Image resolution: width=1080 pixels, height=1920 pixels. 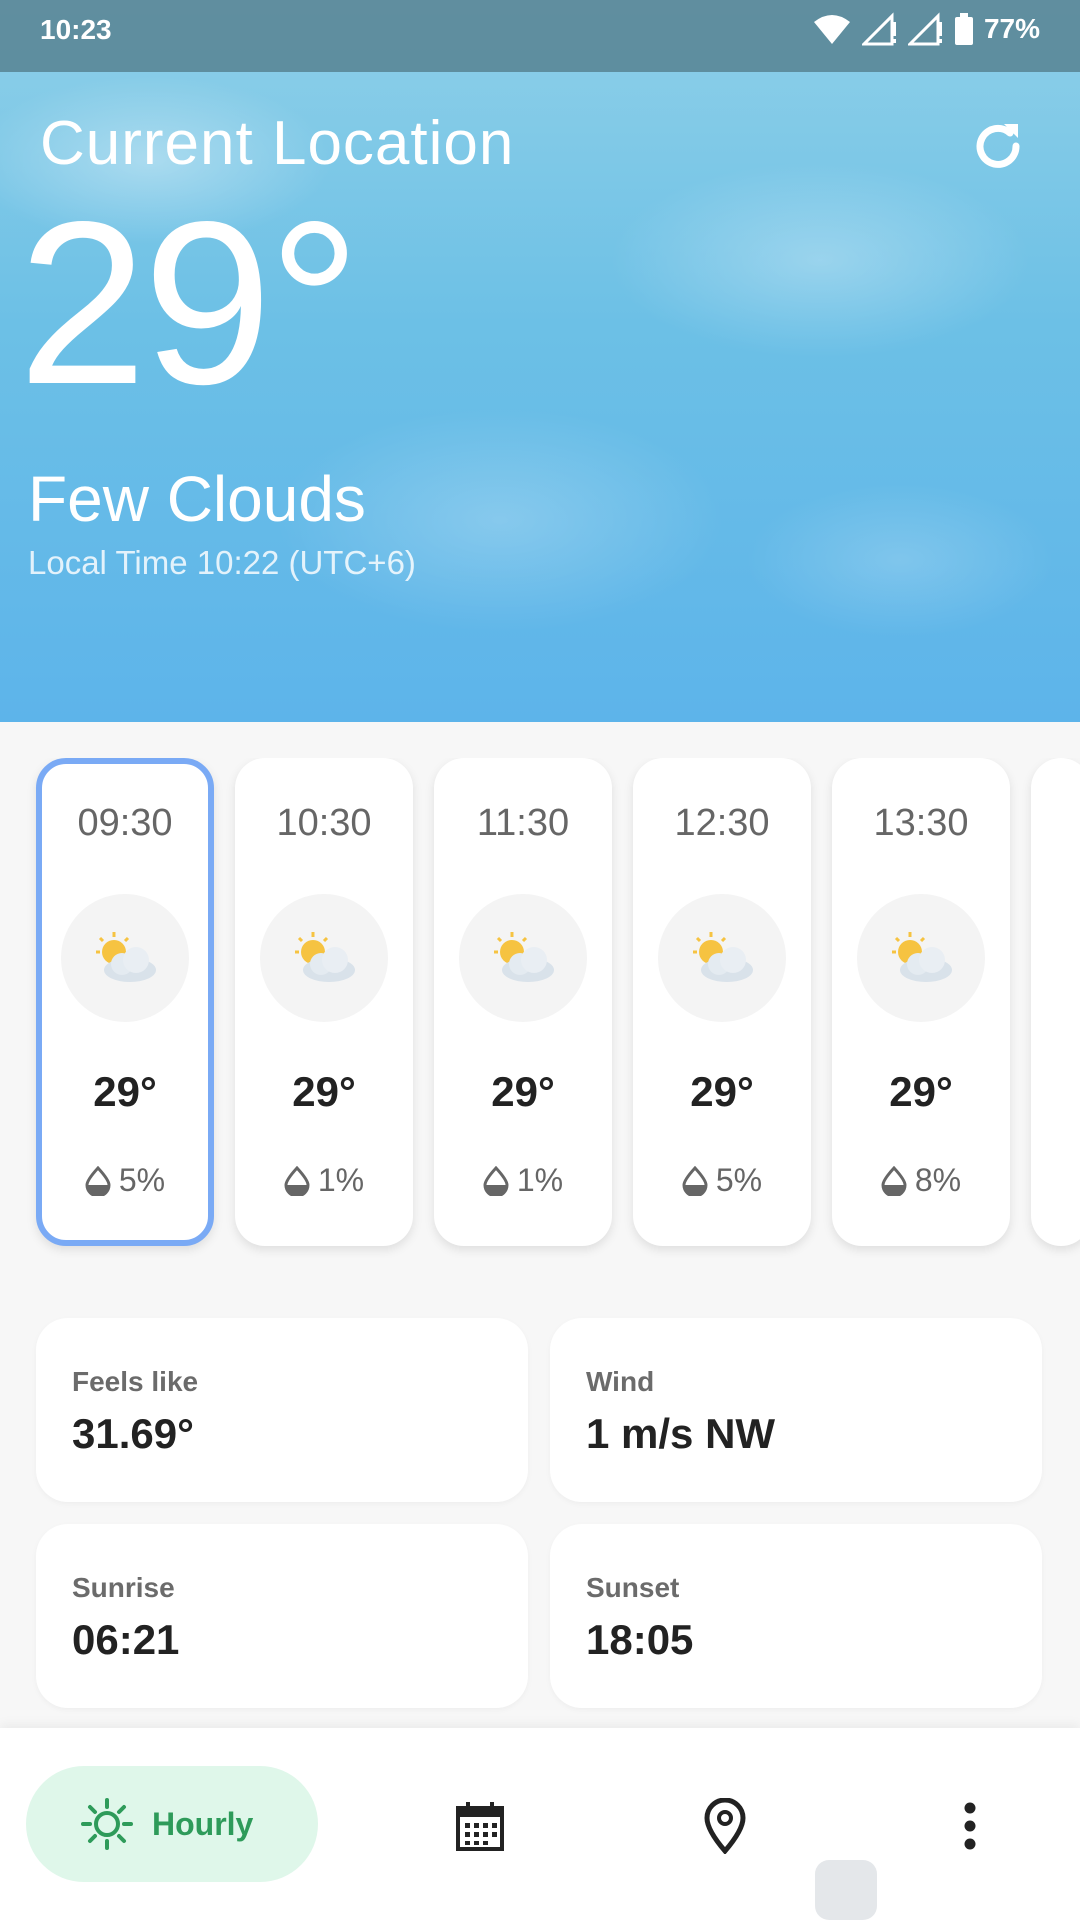 I want to click on nav-location-tab, so click(x=725, y=1826).